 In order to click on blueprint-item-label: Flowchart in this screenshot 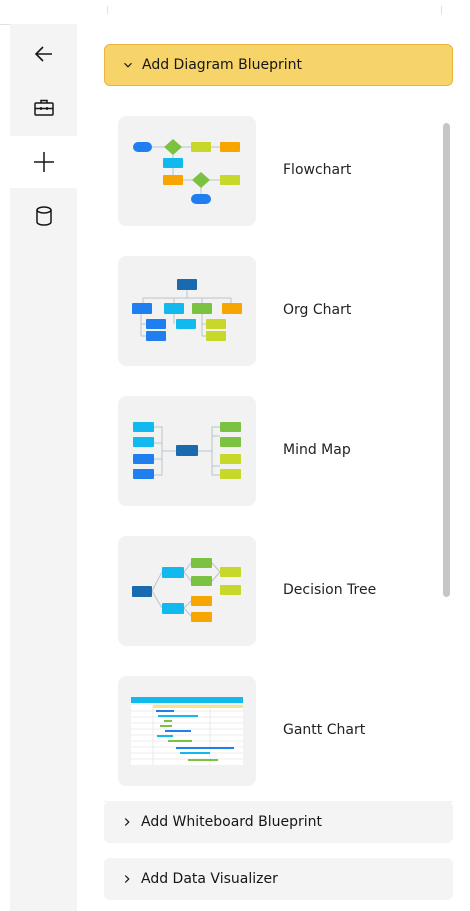, I will do `click(317, 170)`.